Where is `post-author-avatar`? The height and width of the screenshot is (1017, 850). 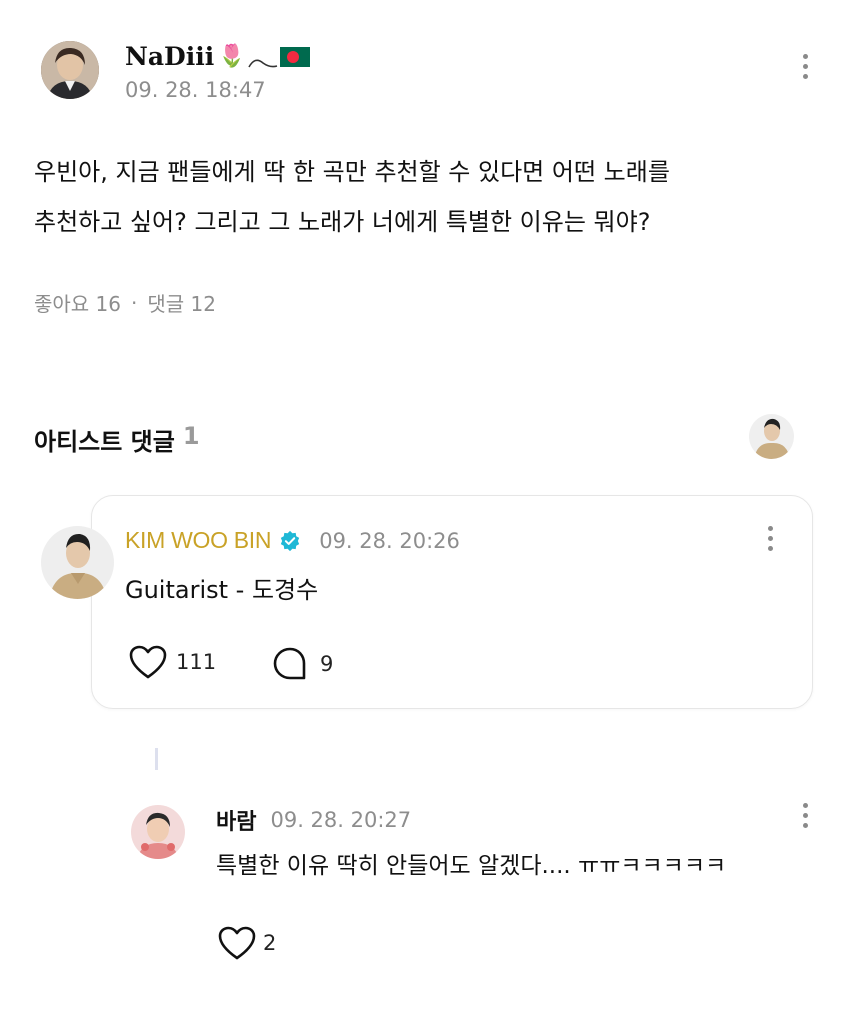 post-author-avatar is located at coordinates (70, 70).